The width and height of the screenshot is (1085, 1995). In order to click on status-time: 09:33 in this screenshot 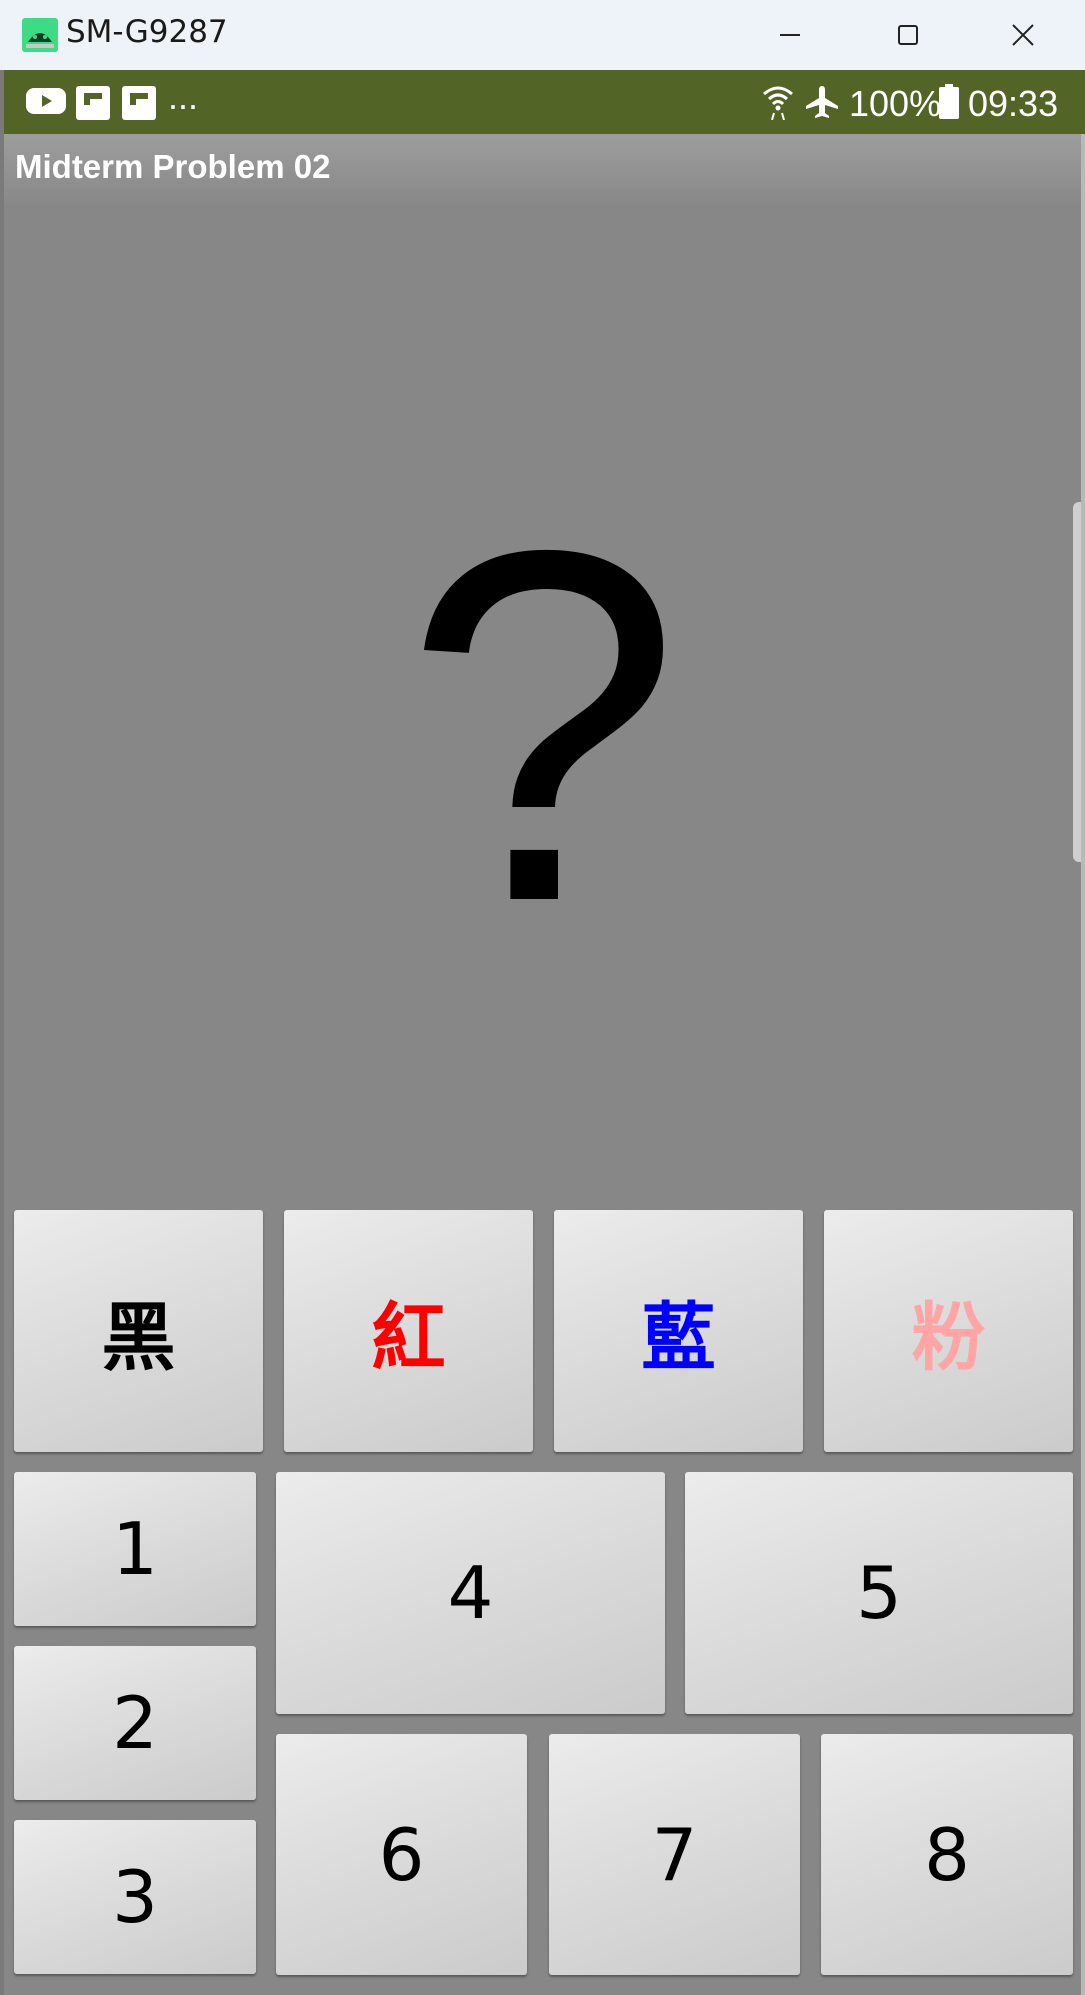, I will do `click(1013, 103)`.